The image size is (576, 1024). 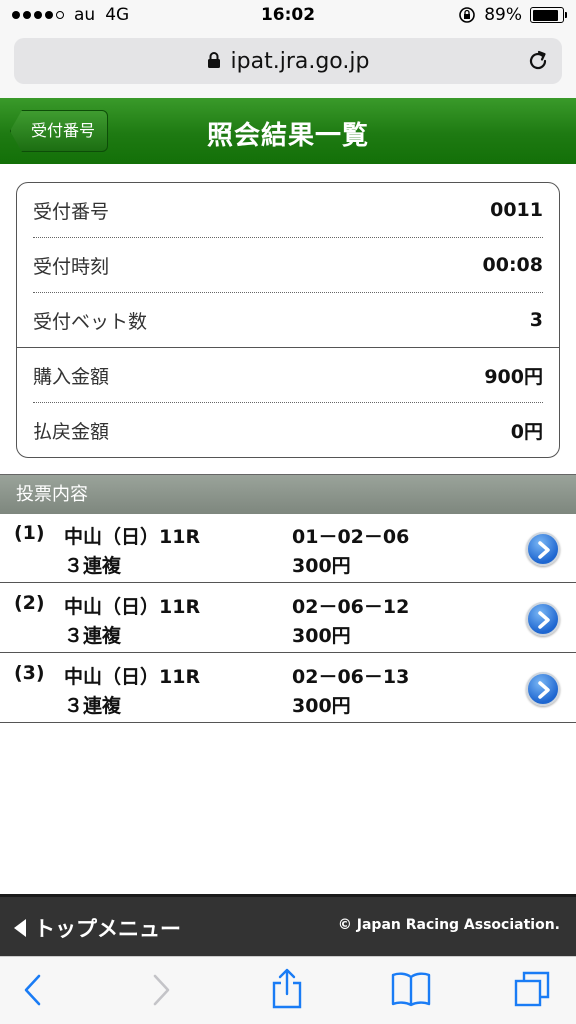 What do you see at coordinates (71, 431) in the screenshot?
I see `summary-label: 払戻金額` at bounding box center [71, 431].